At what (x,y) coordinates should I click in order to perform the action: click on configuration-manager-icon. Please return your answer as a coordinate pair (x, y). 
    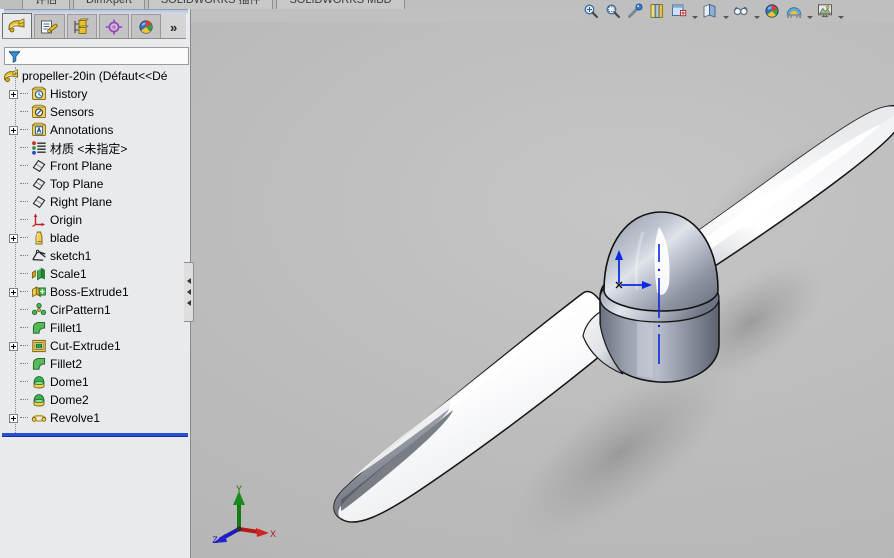
    Looking at the image, I should click on (81, 26).